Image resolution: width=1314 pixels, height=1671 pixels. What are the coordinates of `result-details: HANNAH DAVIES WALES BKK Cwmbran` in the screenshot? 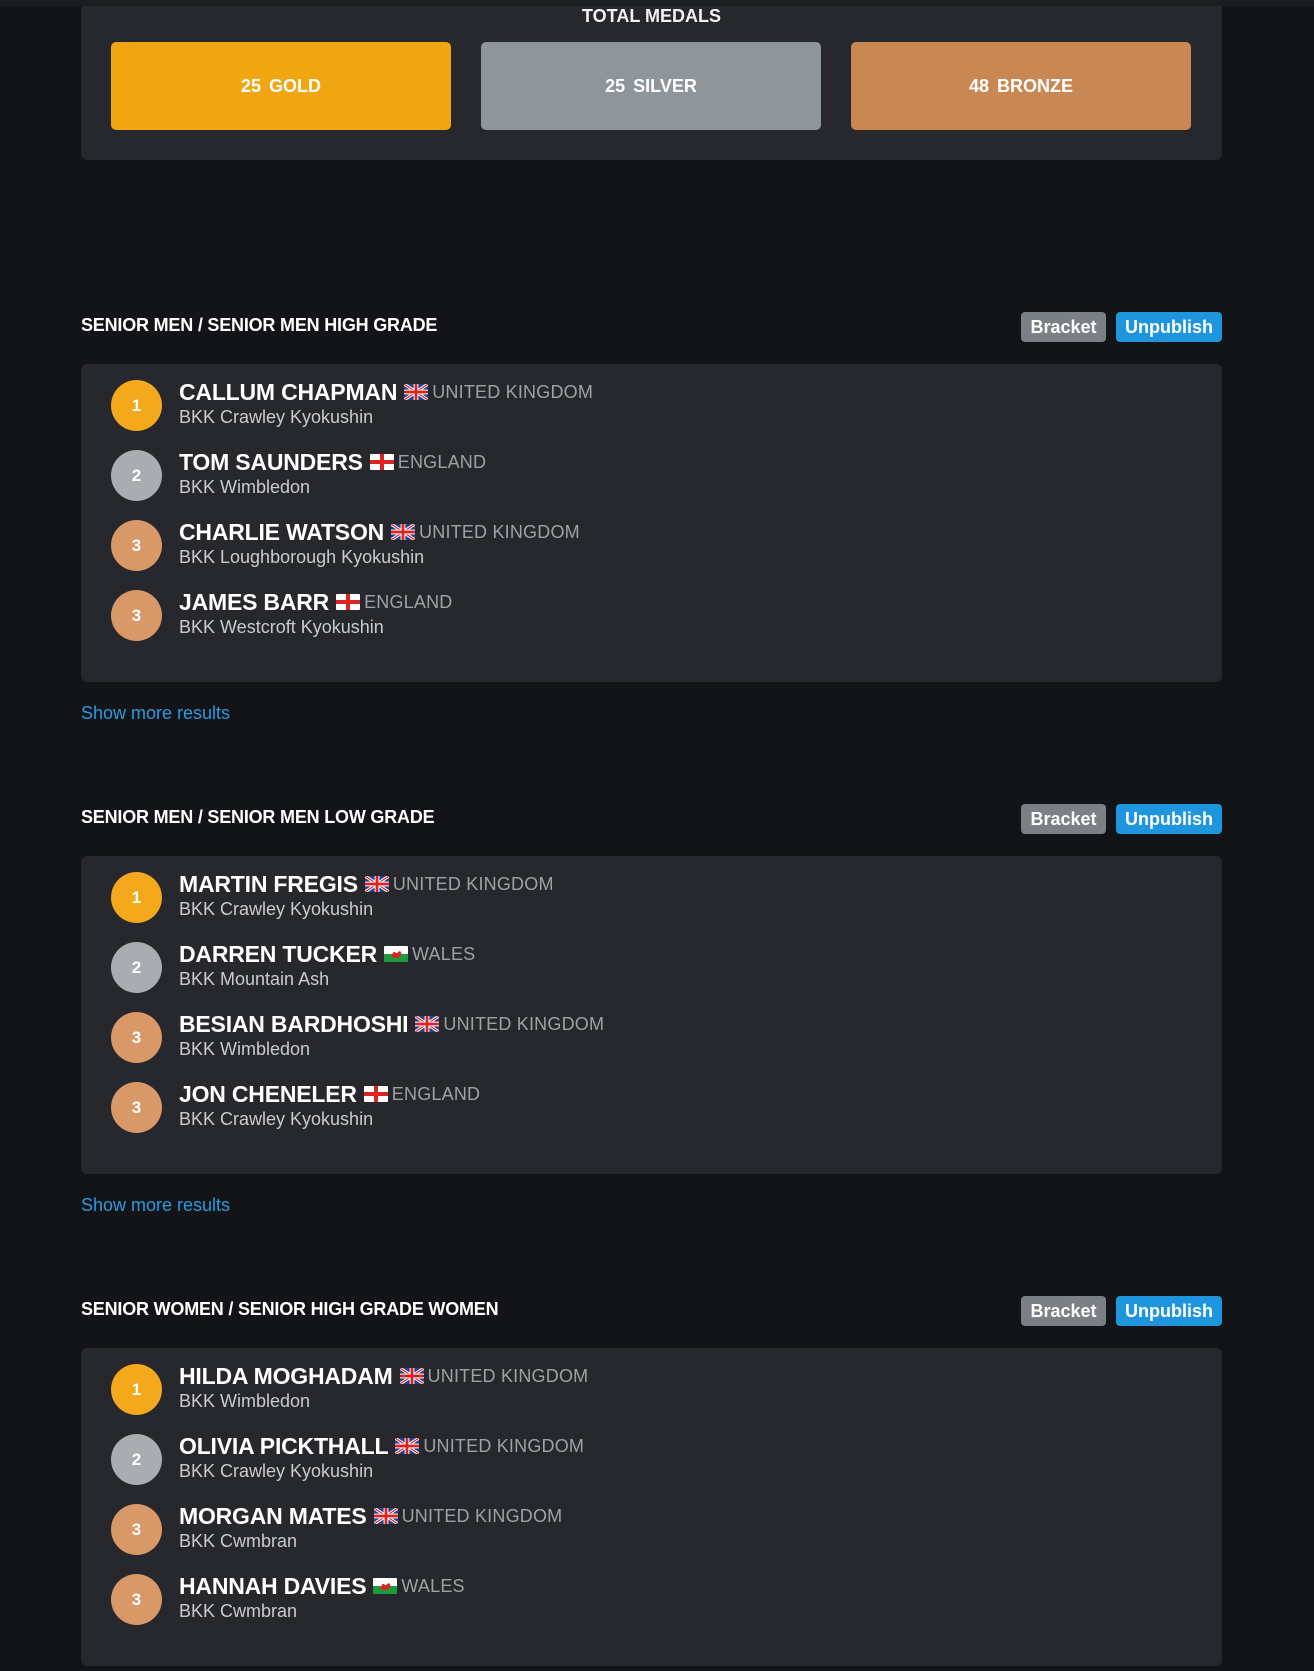 It's located at (322, 1597).